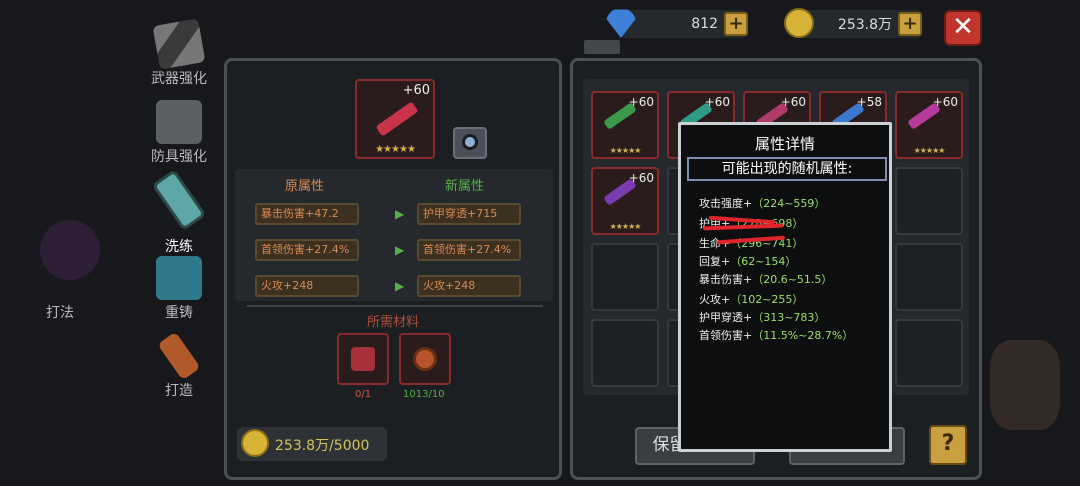  What do you see at coordinates (179, 391) in the screenshot?
I see `menu-label: 打造` at bounding box center [179, 391].